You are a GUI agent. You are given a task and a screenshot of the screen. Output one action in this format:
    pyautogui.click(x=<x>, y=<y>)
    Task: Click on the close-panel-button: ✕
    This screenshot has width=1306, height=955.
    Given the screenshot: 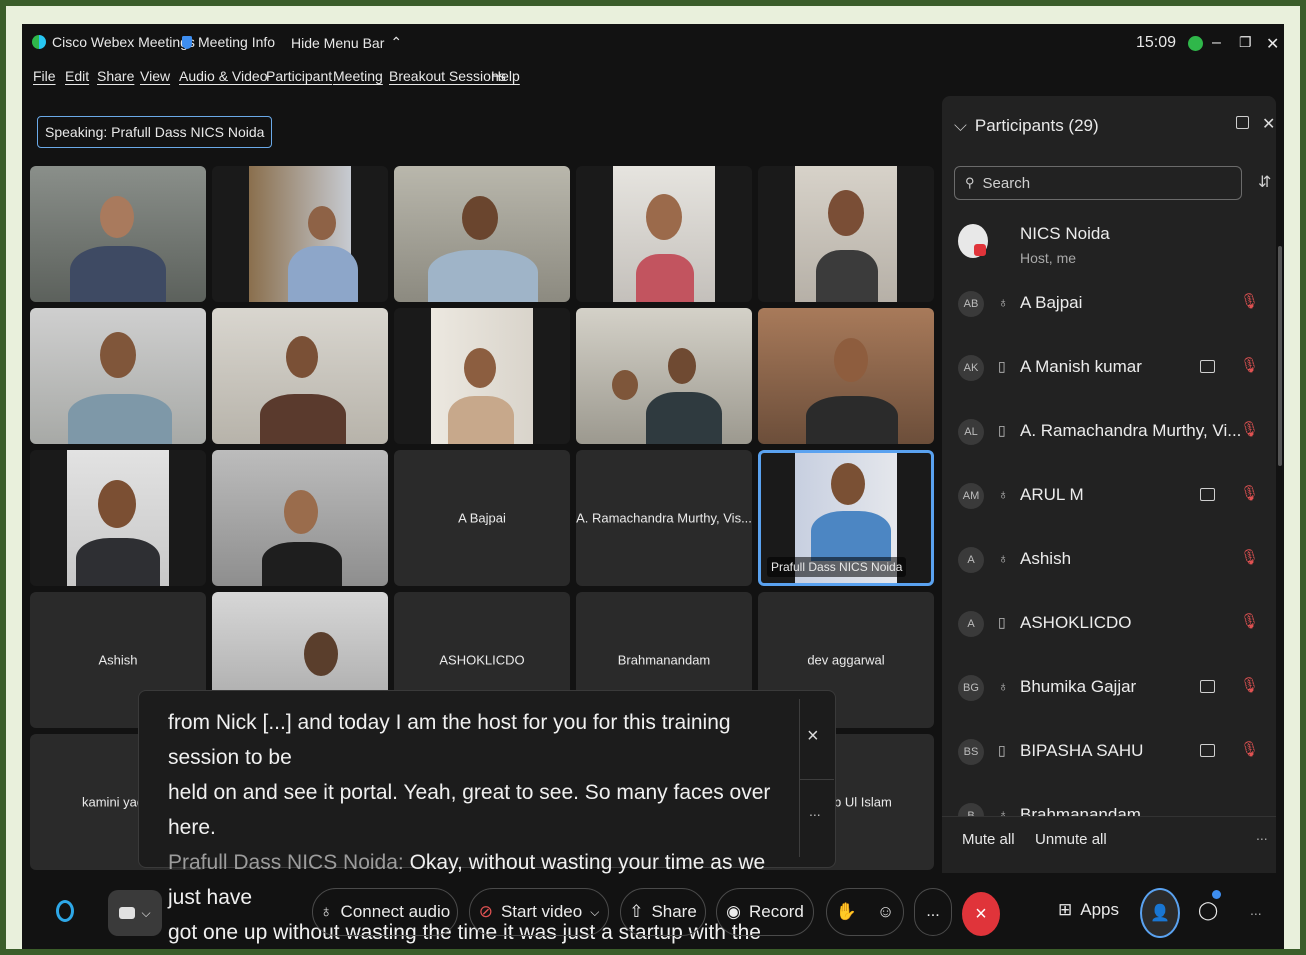 What is the action you would take?
    pyautogui.click(x=1268, y=124)
    